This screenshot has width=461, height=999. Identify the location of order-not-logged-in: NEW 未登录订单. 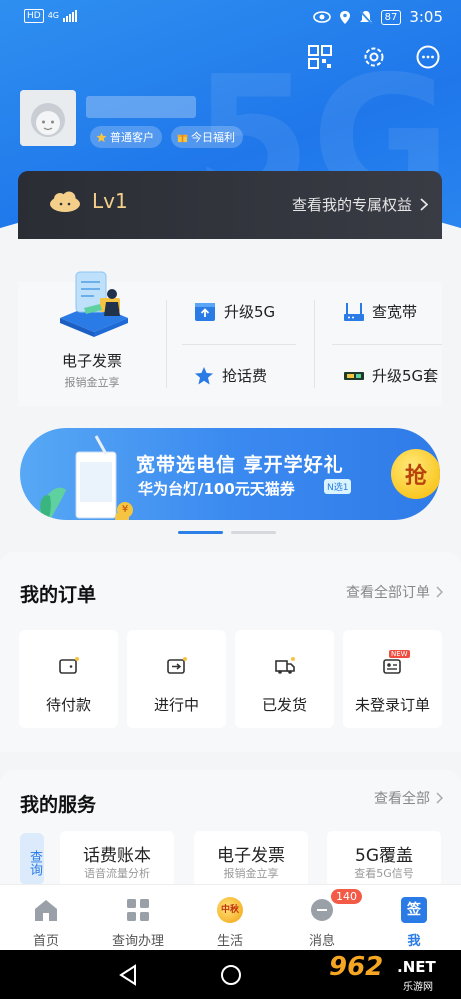
(392, 679).